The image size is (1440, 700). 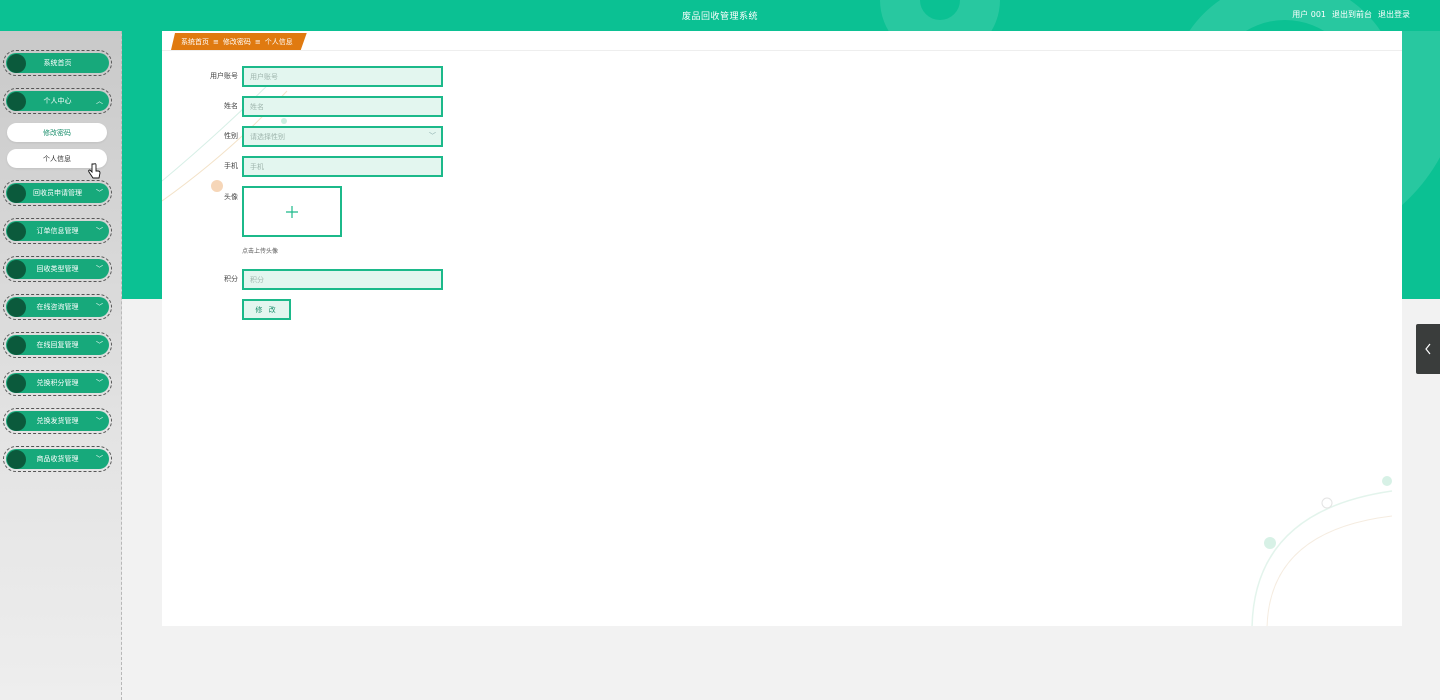 I want to click on plus-icon, so click(x=292, y=211).